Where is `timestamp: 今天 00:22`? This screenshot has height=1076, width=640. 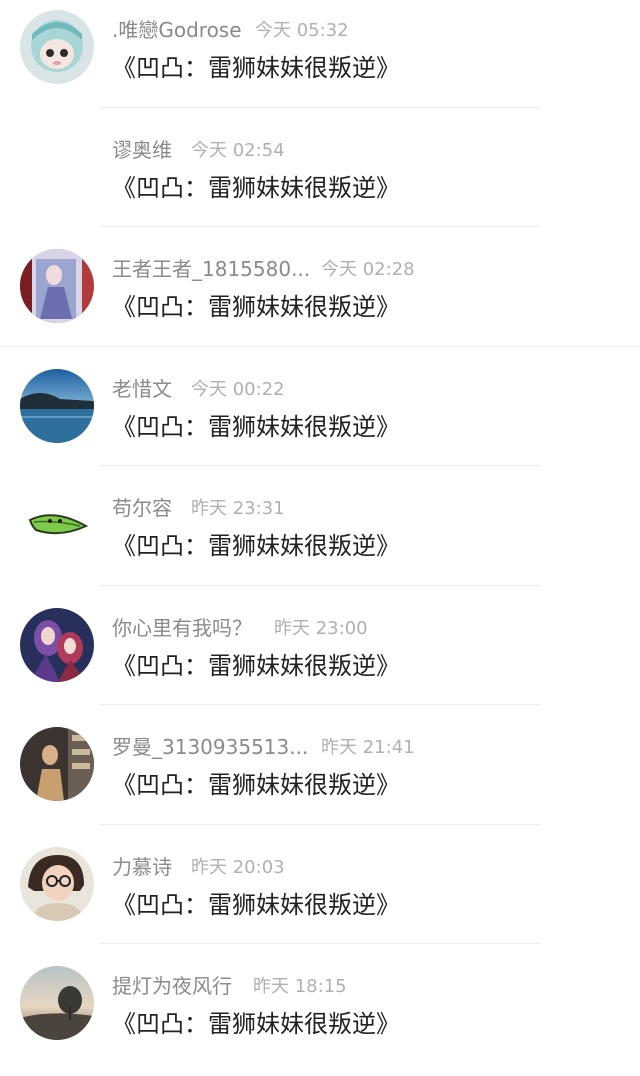 timestamp: 今天 00:22 is located at coordinates (238, 389).